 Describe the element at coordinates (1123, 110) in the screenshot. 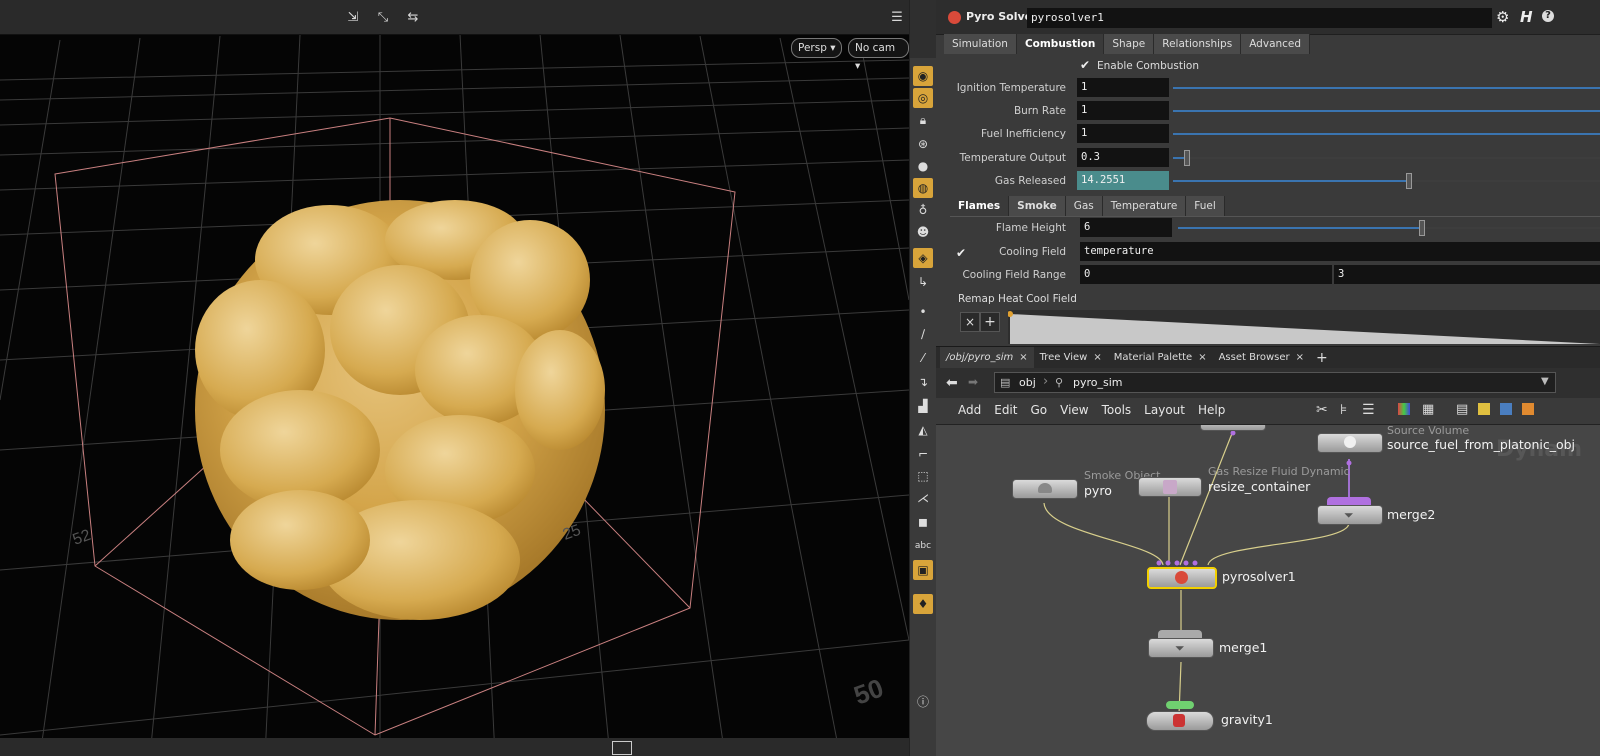

I see `burn-rate-field: 1` at that location.